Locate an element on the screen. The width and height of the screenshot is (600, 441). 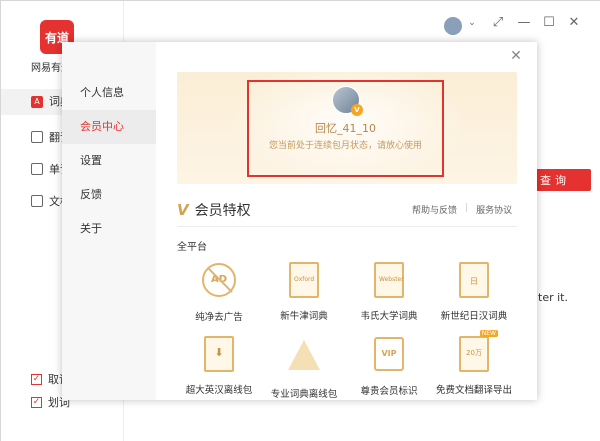
document-translate-icon: 20万 is located at coordinates (474, 354).